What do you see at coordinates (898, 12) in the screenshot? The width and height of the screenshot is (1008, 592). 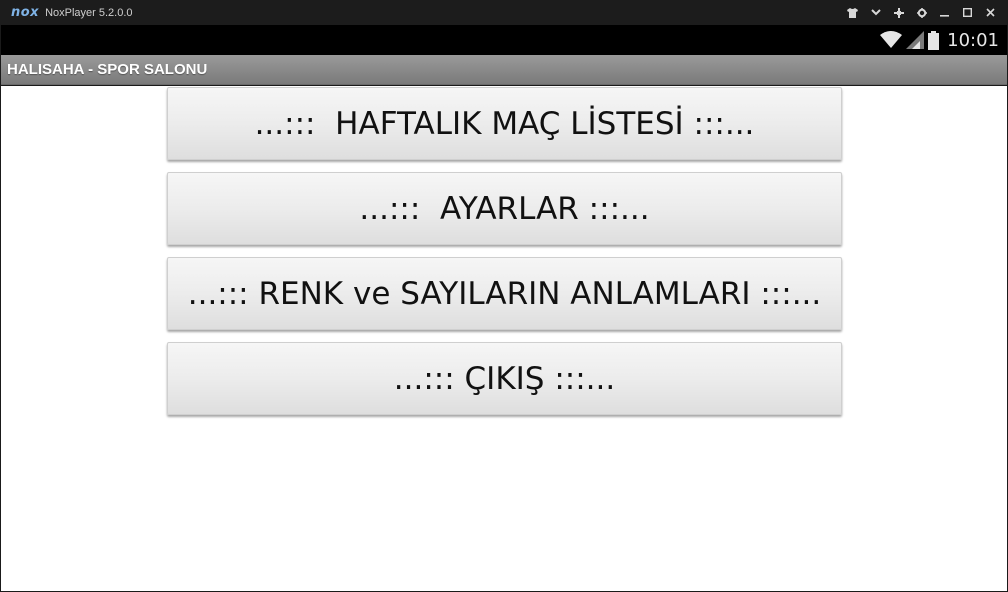 I see `pin-icon` at bounding box center [898, 12].